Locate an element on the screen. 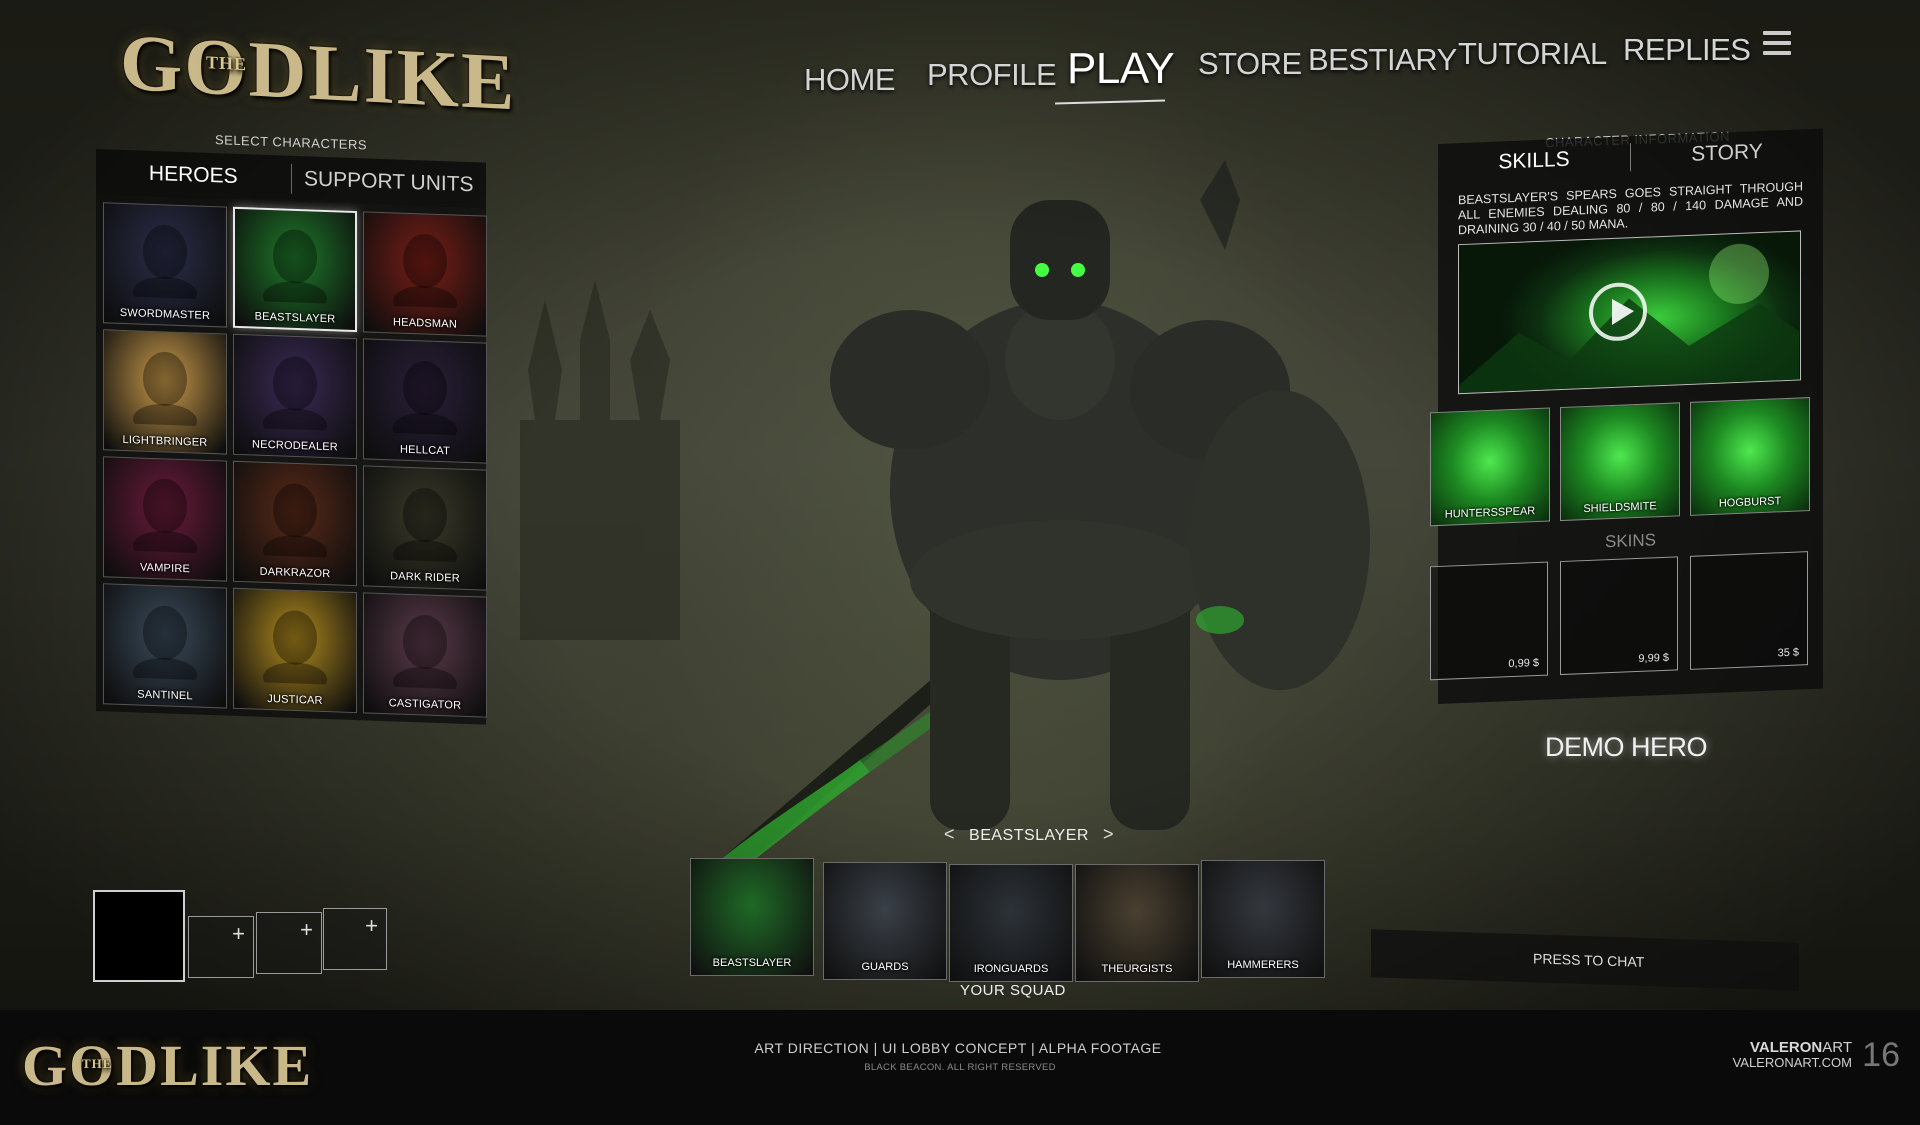  skins-row: 0,99 $ 9,99 $ 35 $ is located at coordinates (1619, 616).